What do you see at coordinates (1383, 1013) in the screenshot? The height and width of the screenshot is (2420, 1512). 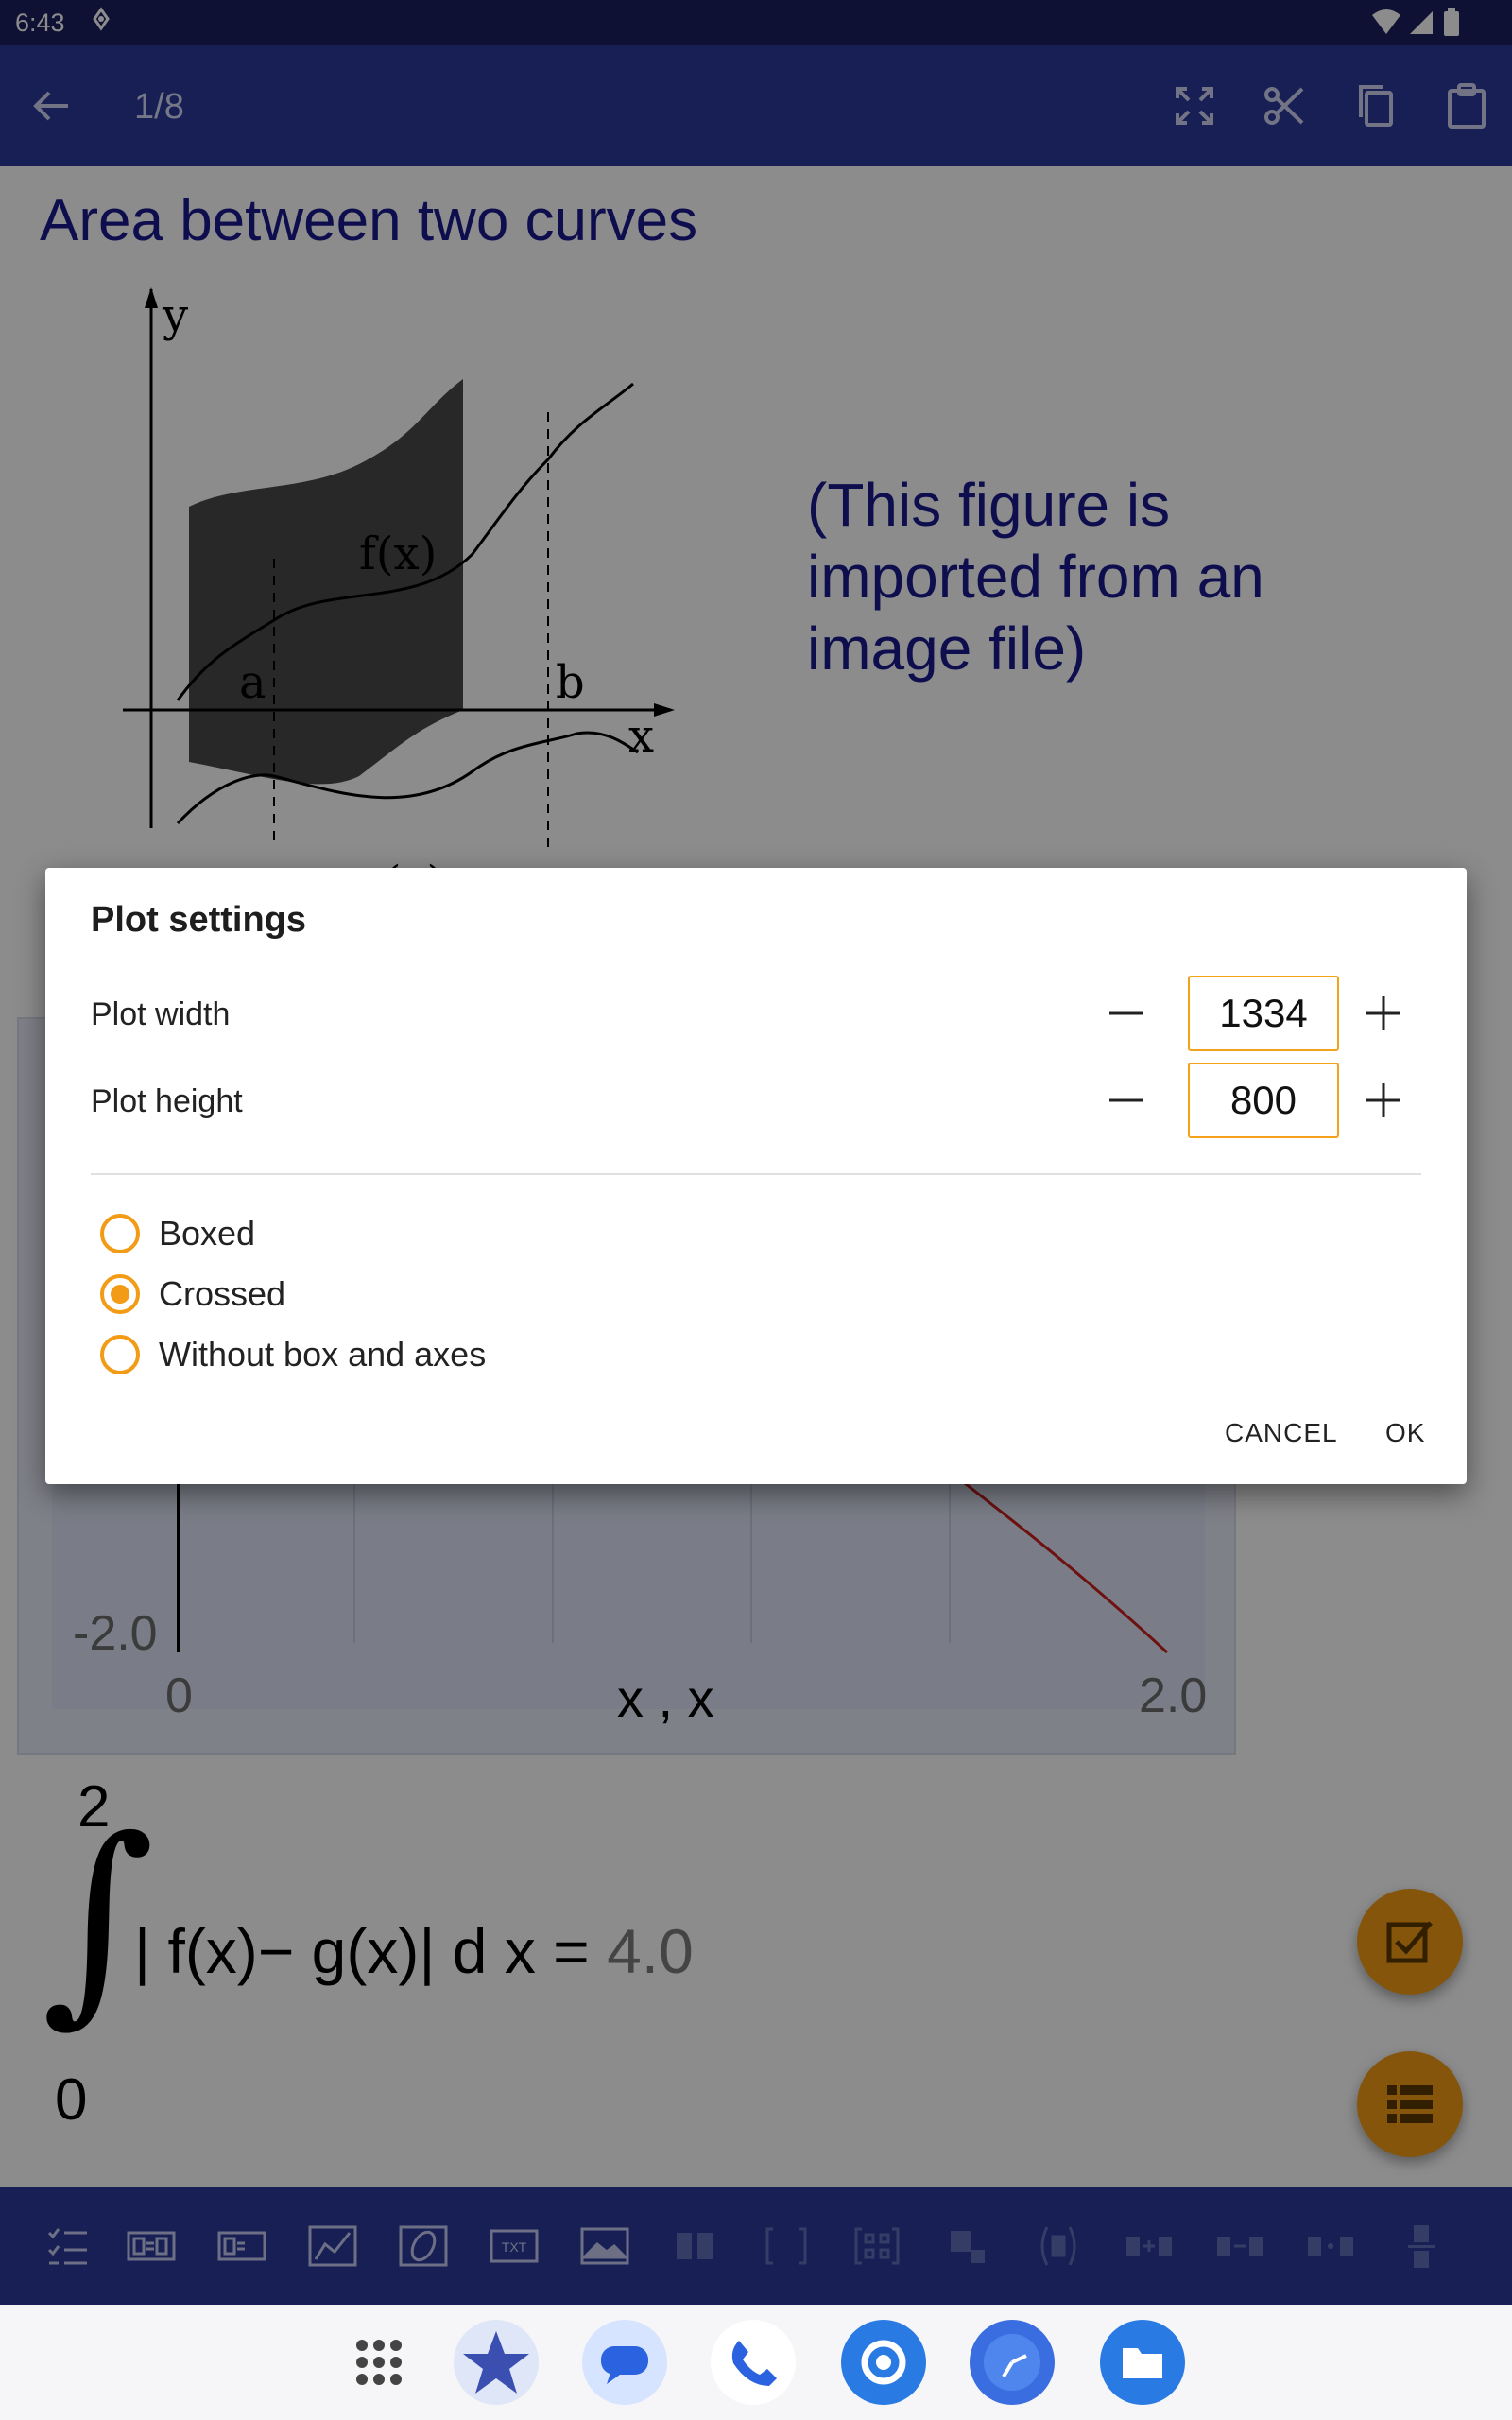 I see `plot-width-increase-button` at bounding box center [1383, 1013].